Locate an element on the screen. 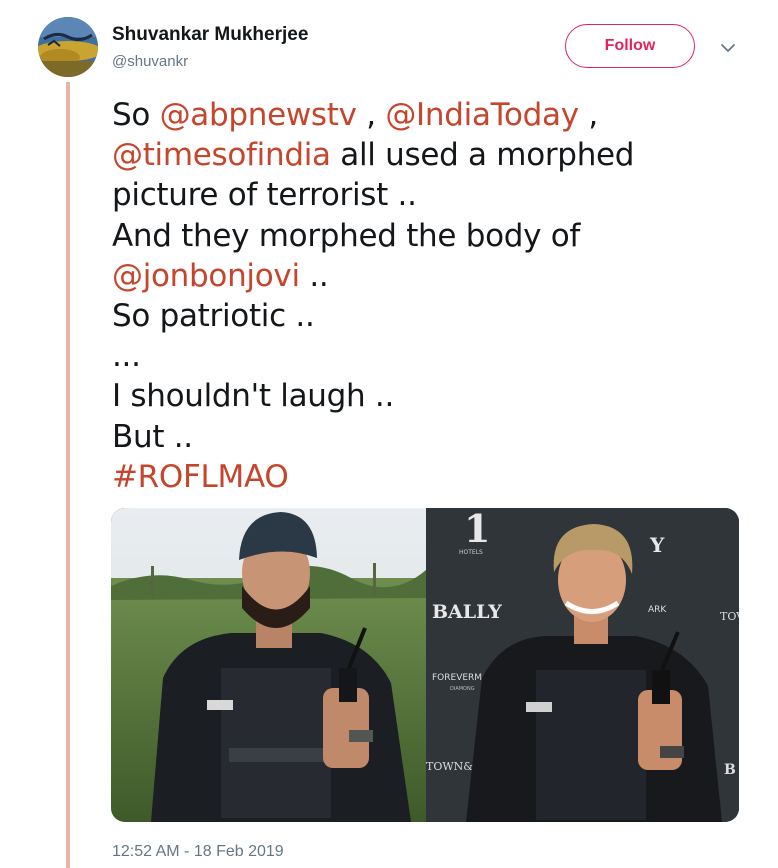 Image resolution: width=778 pixels, height=868 pixels. tweet-line: So @abpnewstv , @IndiaToday , is located at coordinates (432, 115).